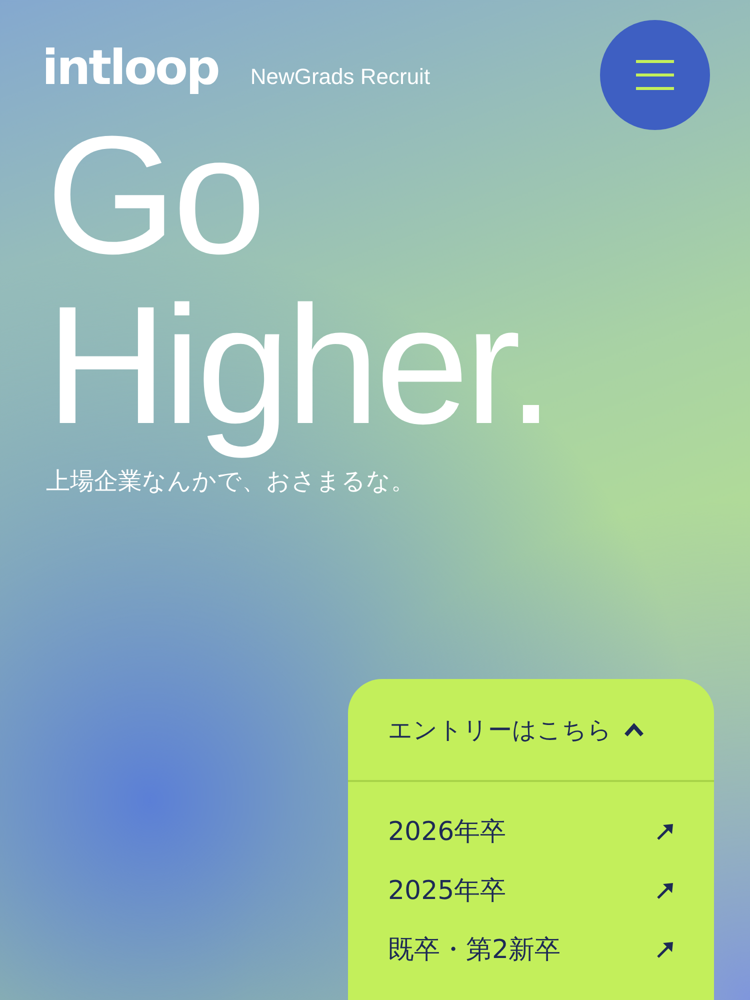 The width and height of the screenshot is (750, 1000). I want to click on chevron-icon, so click(634, 729).